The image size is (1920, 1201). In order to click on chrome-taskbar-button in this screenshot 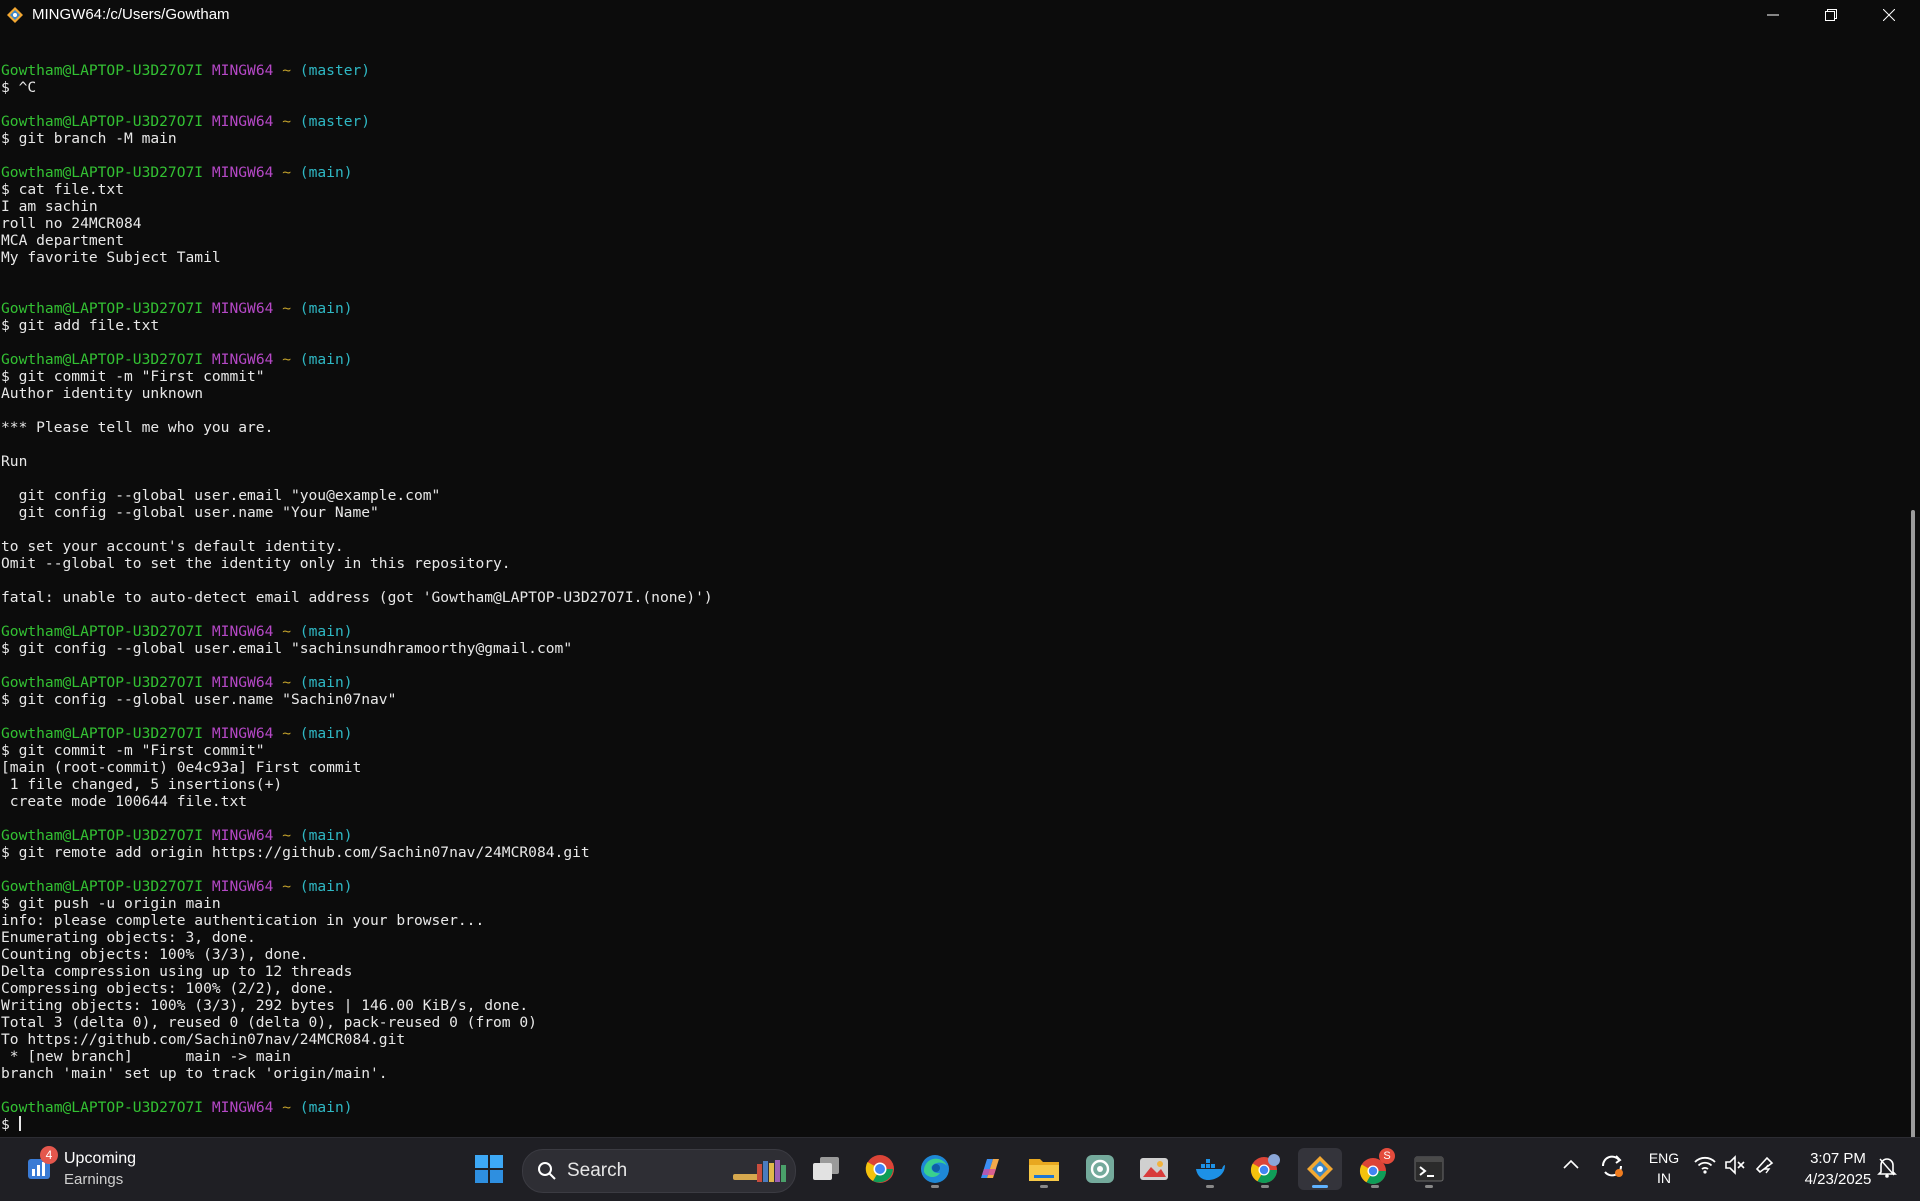, I will do `click(880, 1169)`.